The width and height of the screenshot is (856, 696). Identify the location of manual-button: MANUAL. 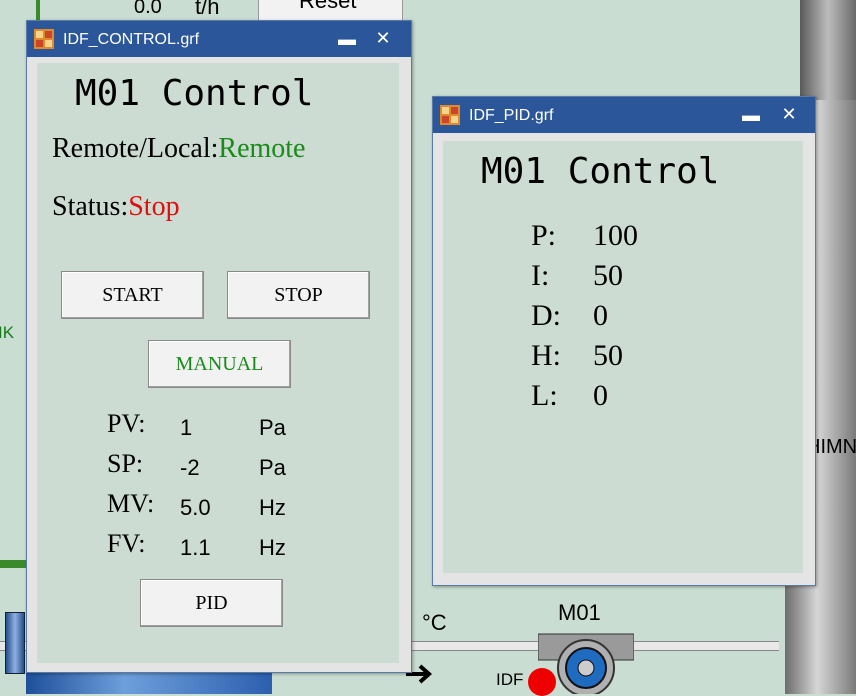
(219, 364).